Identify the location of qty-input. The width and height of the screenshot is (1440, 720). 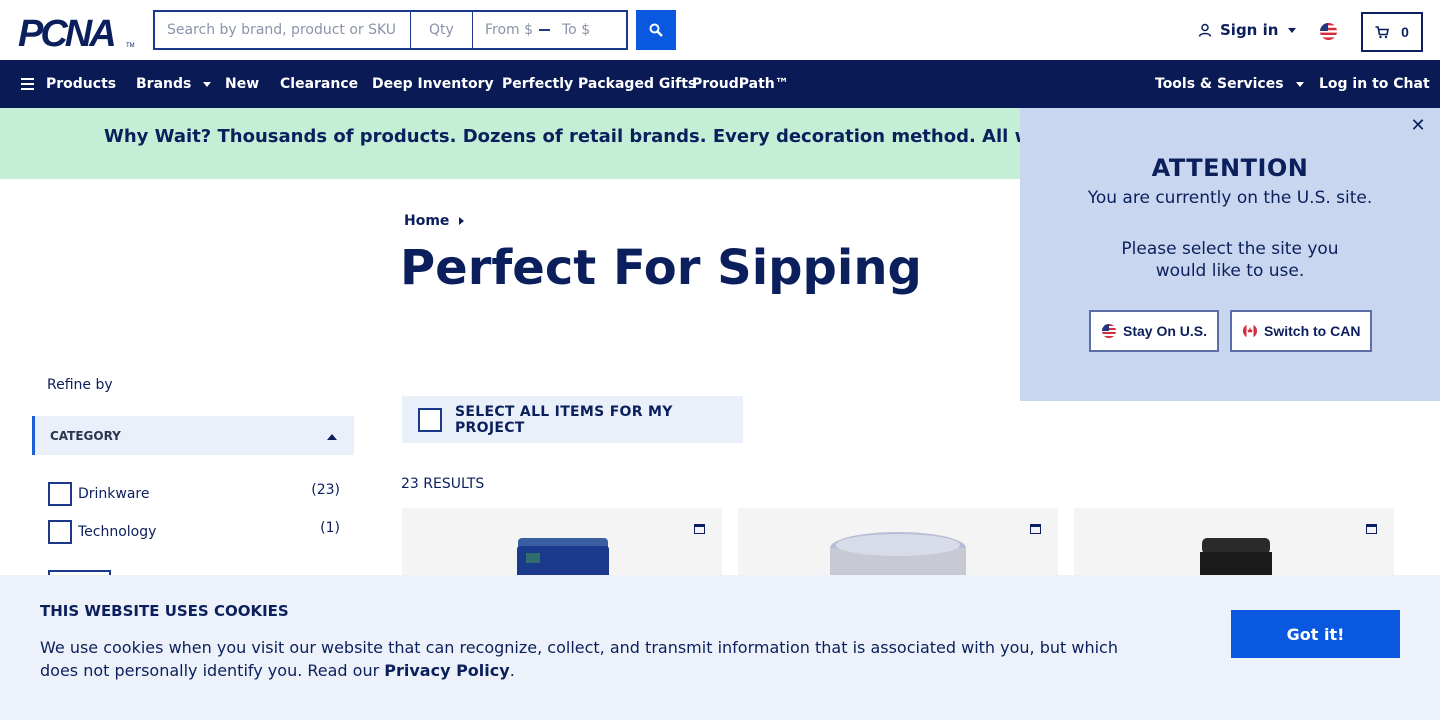
(442, 30).